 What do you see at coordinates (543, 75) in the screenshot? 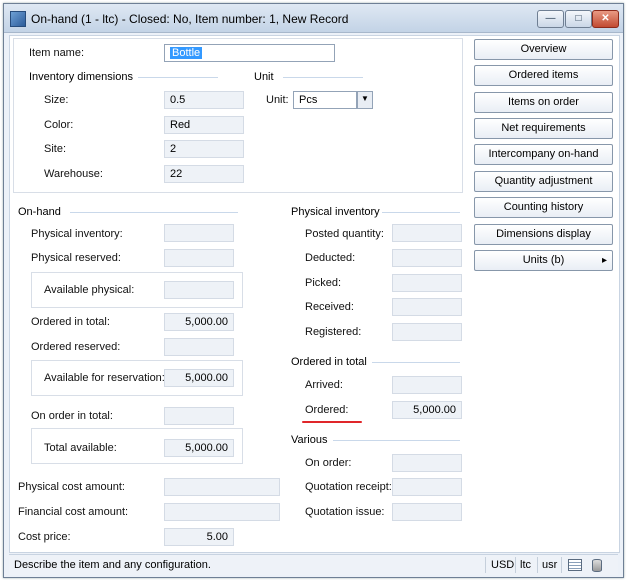
I see `ordered-items-button: Ordered items` at bounding box center [543, 75].